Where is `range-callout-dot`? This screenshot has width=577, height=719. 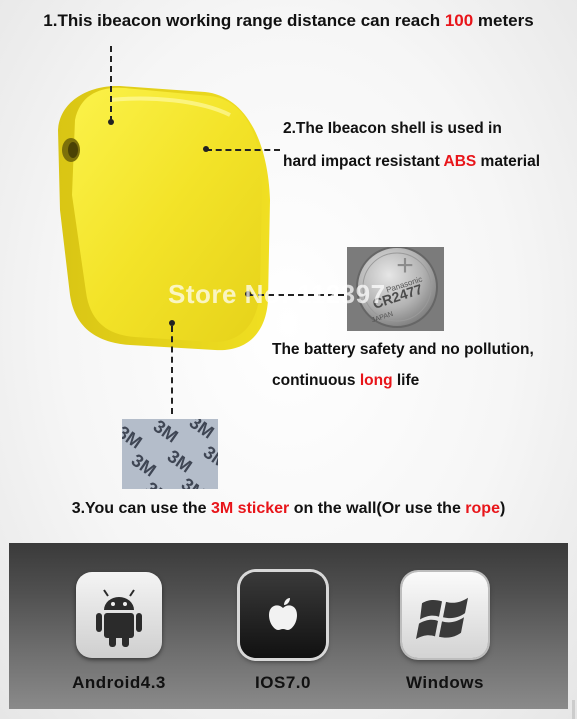 range-callout-dot is located at coordinates (111, 122).